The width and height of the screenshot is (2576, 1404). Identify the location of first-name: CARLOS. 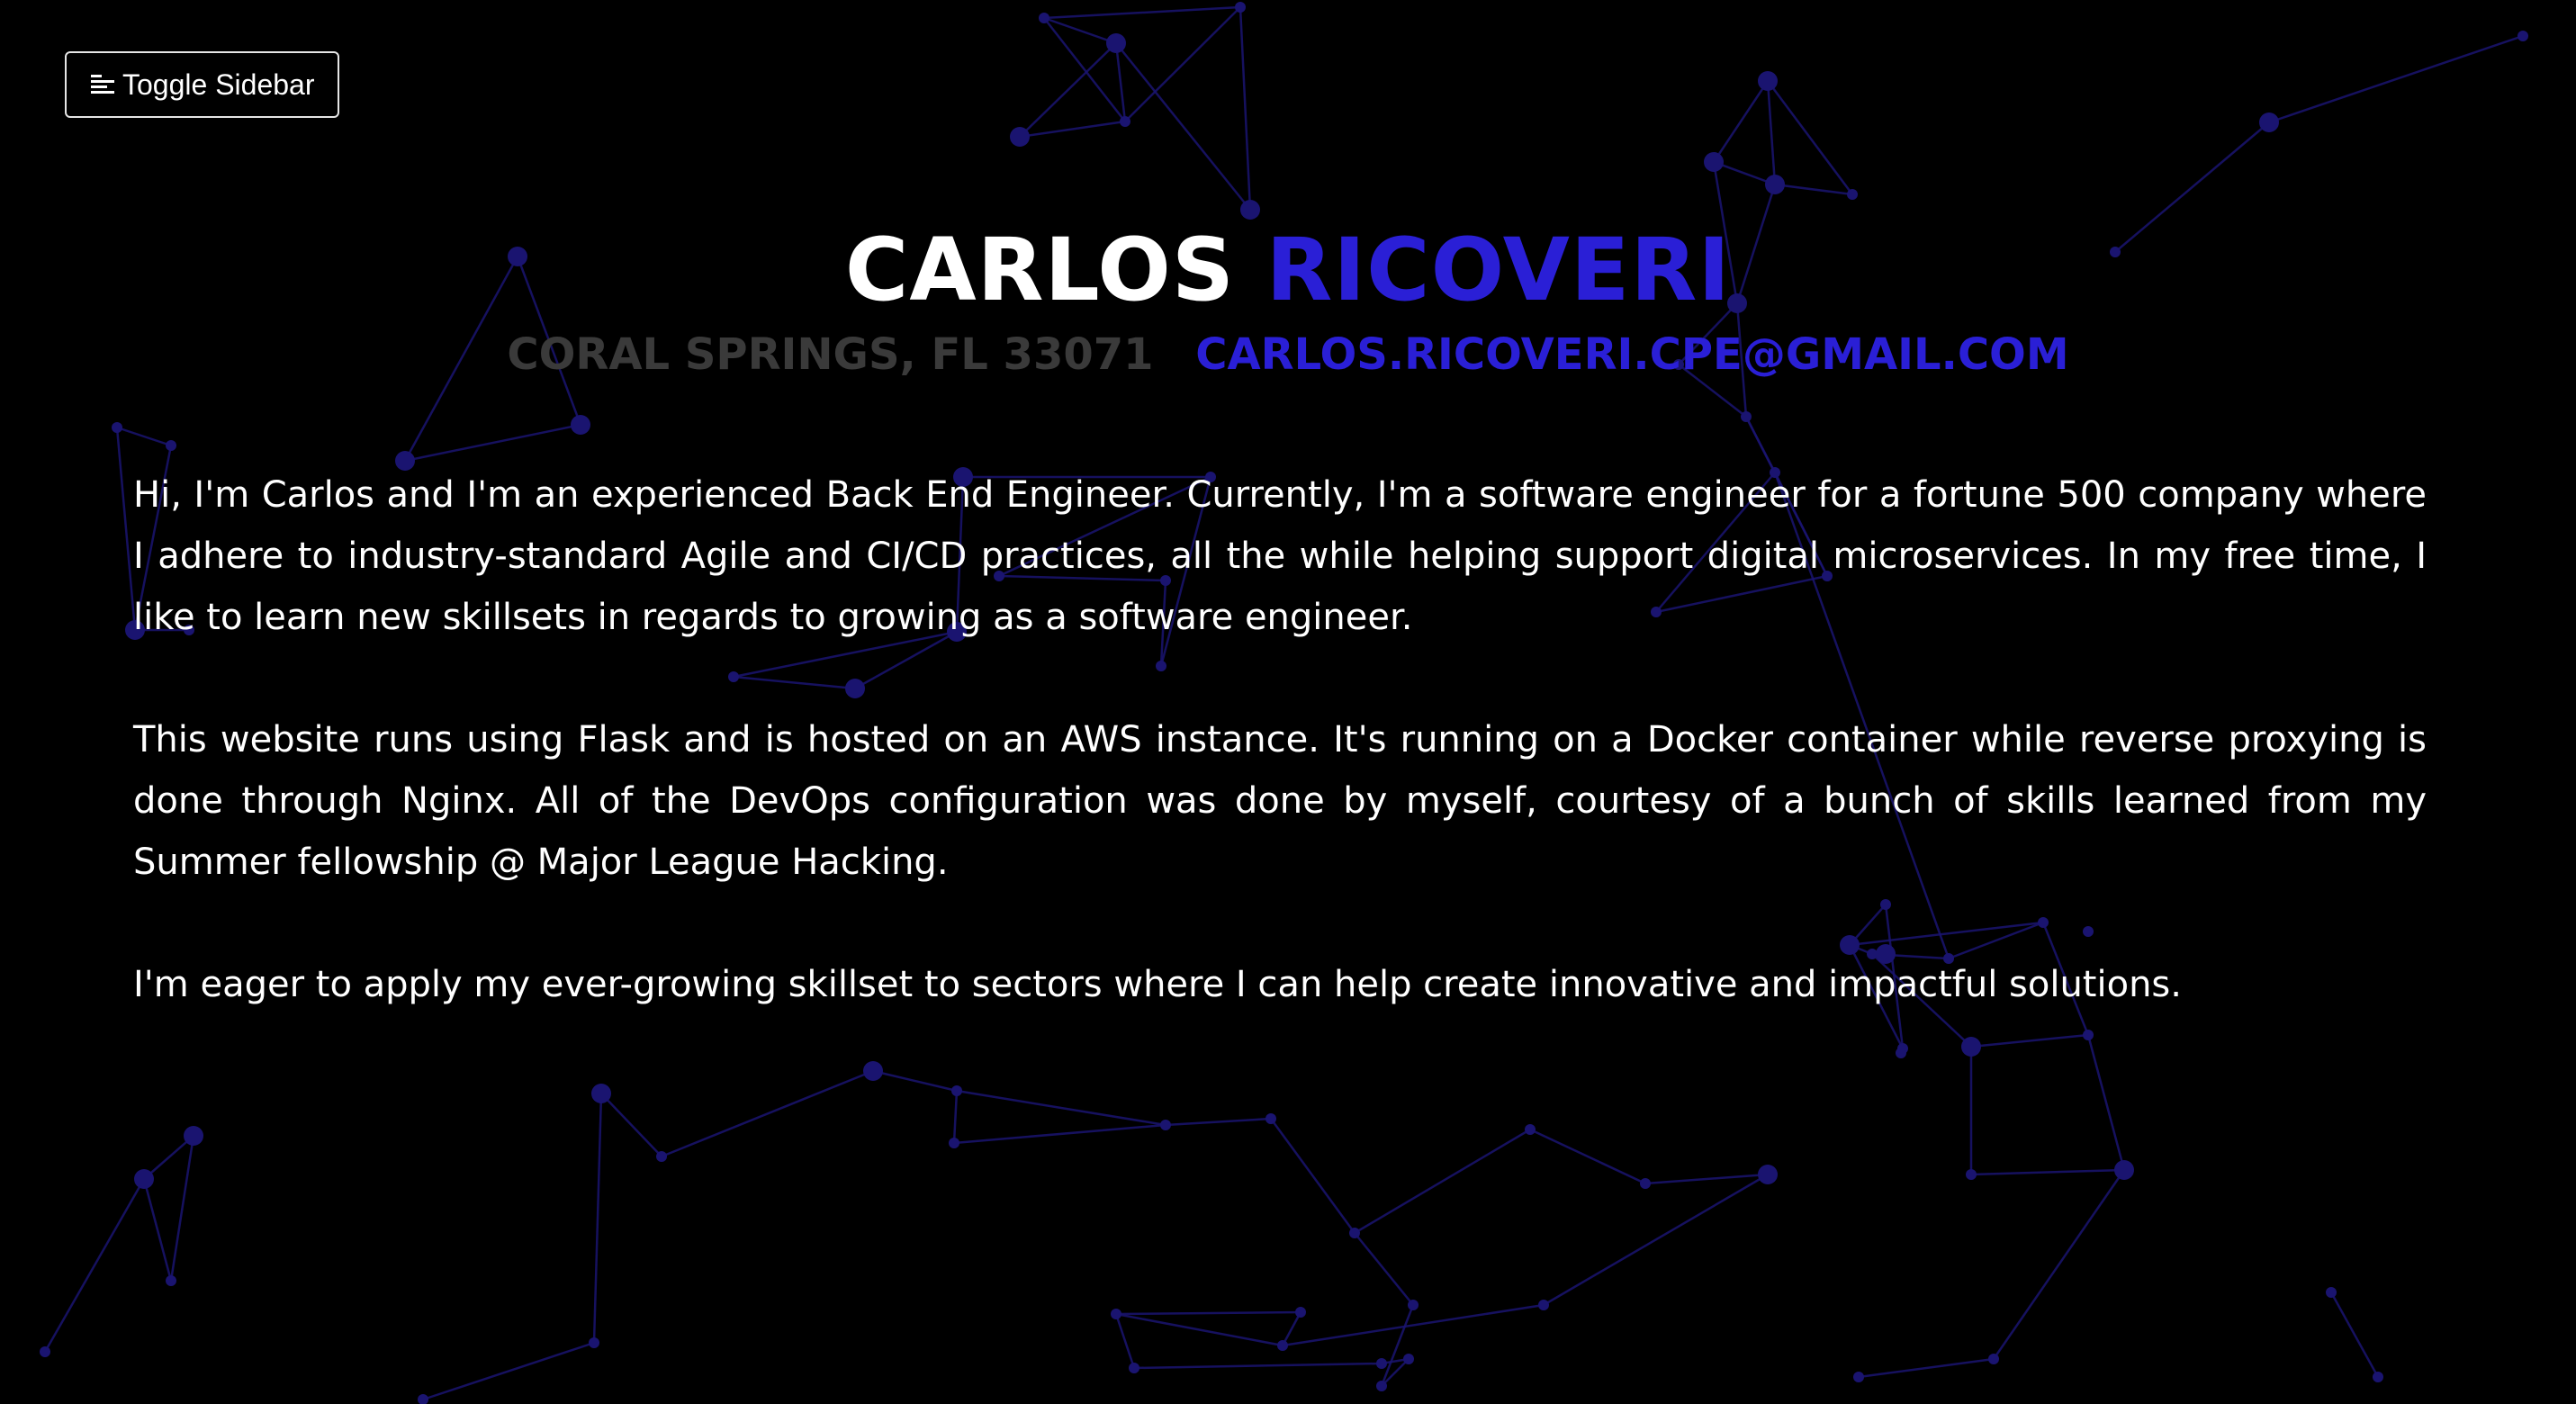
(1040, 270).